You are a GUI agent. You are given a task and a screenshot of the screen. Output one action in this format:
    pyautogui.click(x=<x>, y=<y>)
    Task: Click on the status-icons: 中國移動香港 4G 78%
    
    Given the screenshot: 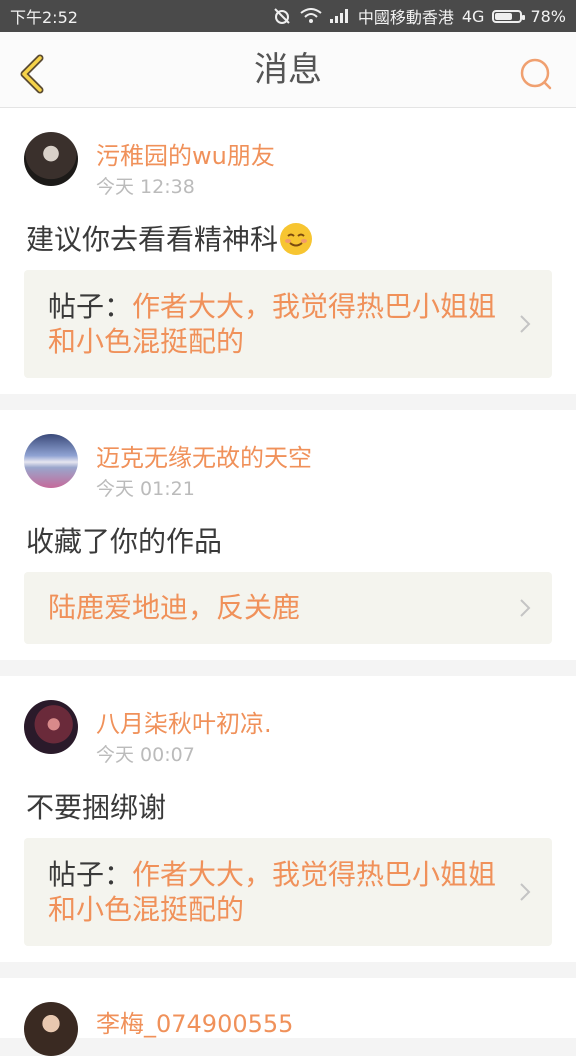 What is the action you would take?
    pyautogui.click(x=419, y=16)
    